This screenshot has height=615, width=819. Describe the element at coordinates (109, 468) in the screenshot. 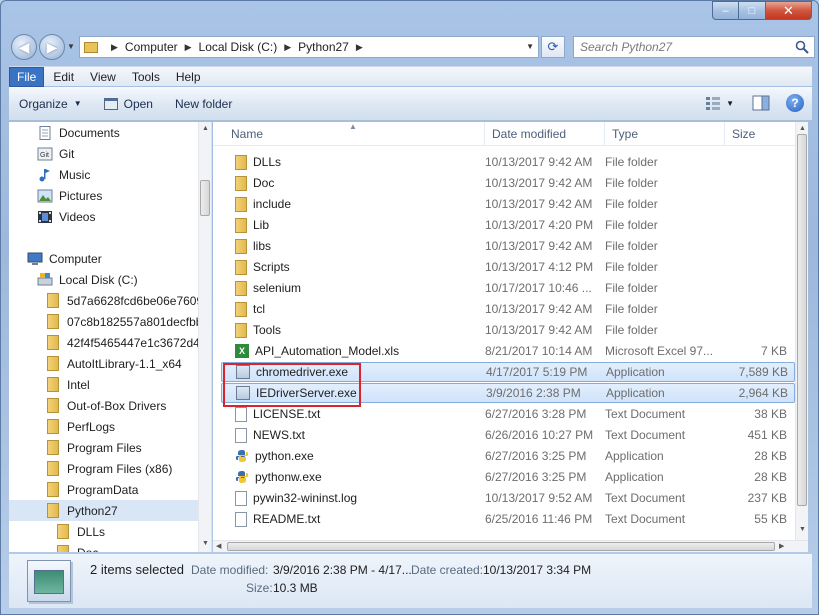

I see `nav-item-program-files-x86: Program Files (x86)` at that location.